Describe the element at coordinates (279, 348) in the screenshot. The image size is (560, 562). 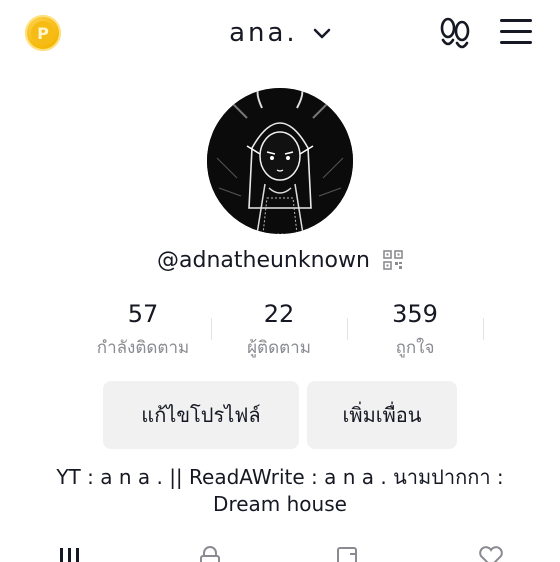
I see `stat-label: ผู้ติดตาม` at that location.